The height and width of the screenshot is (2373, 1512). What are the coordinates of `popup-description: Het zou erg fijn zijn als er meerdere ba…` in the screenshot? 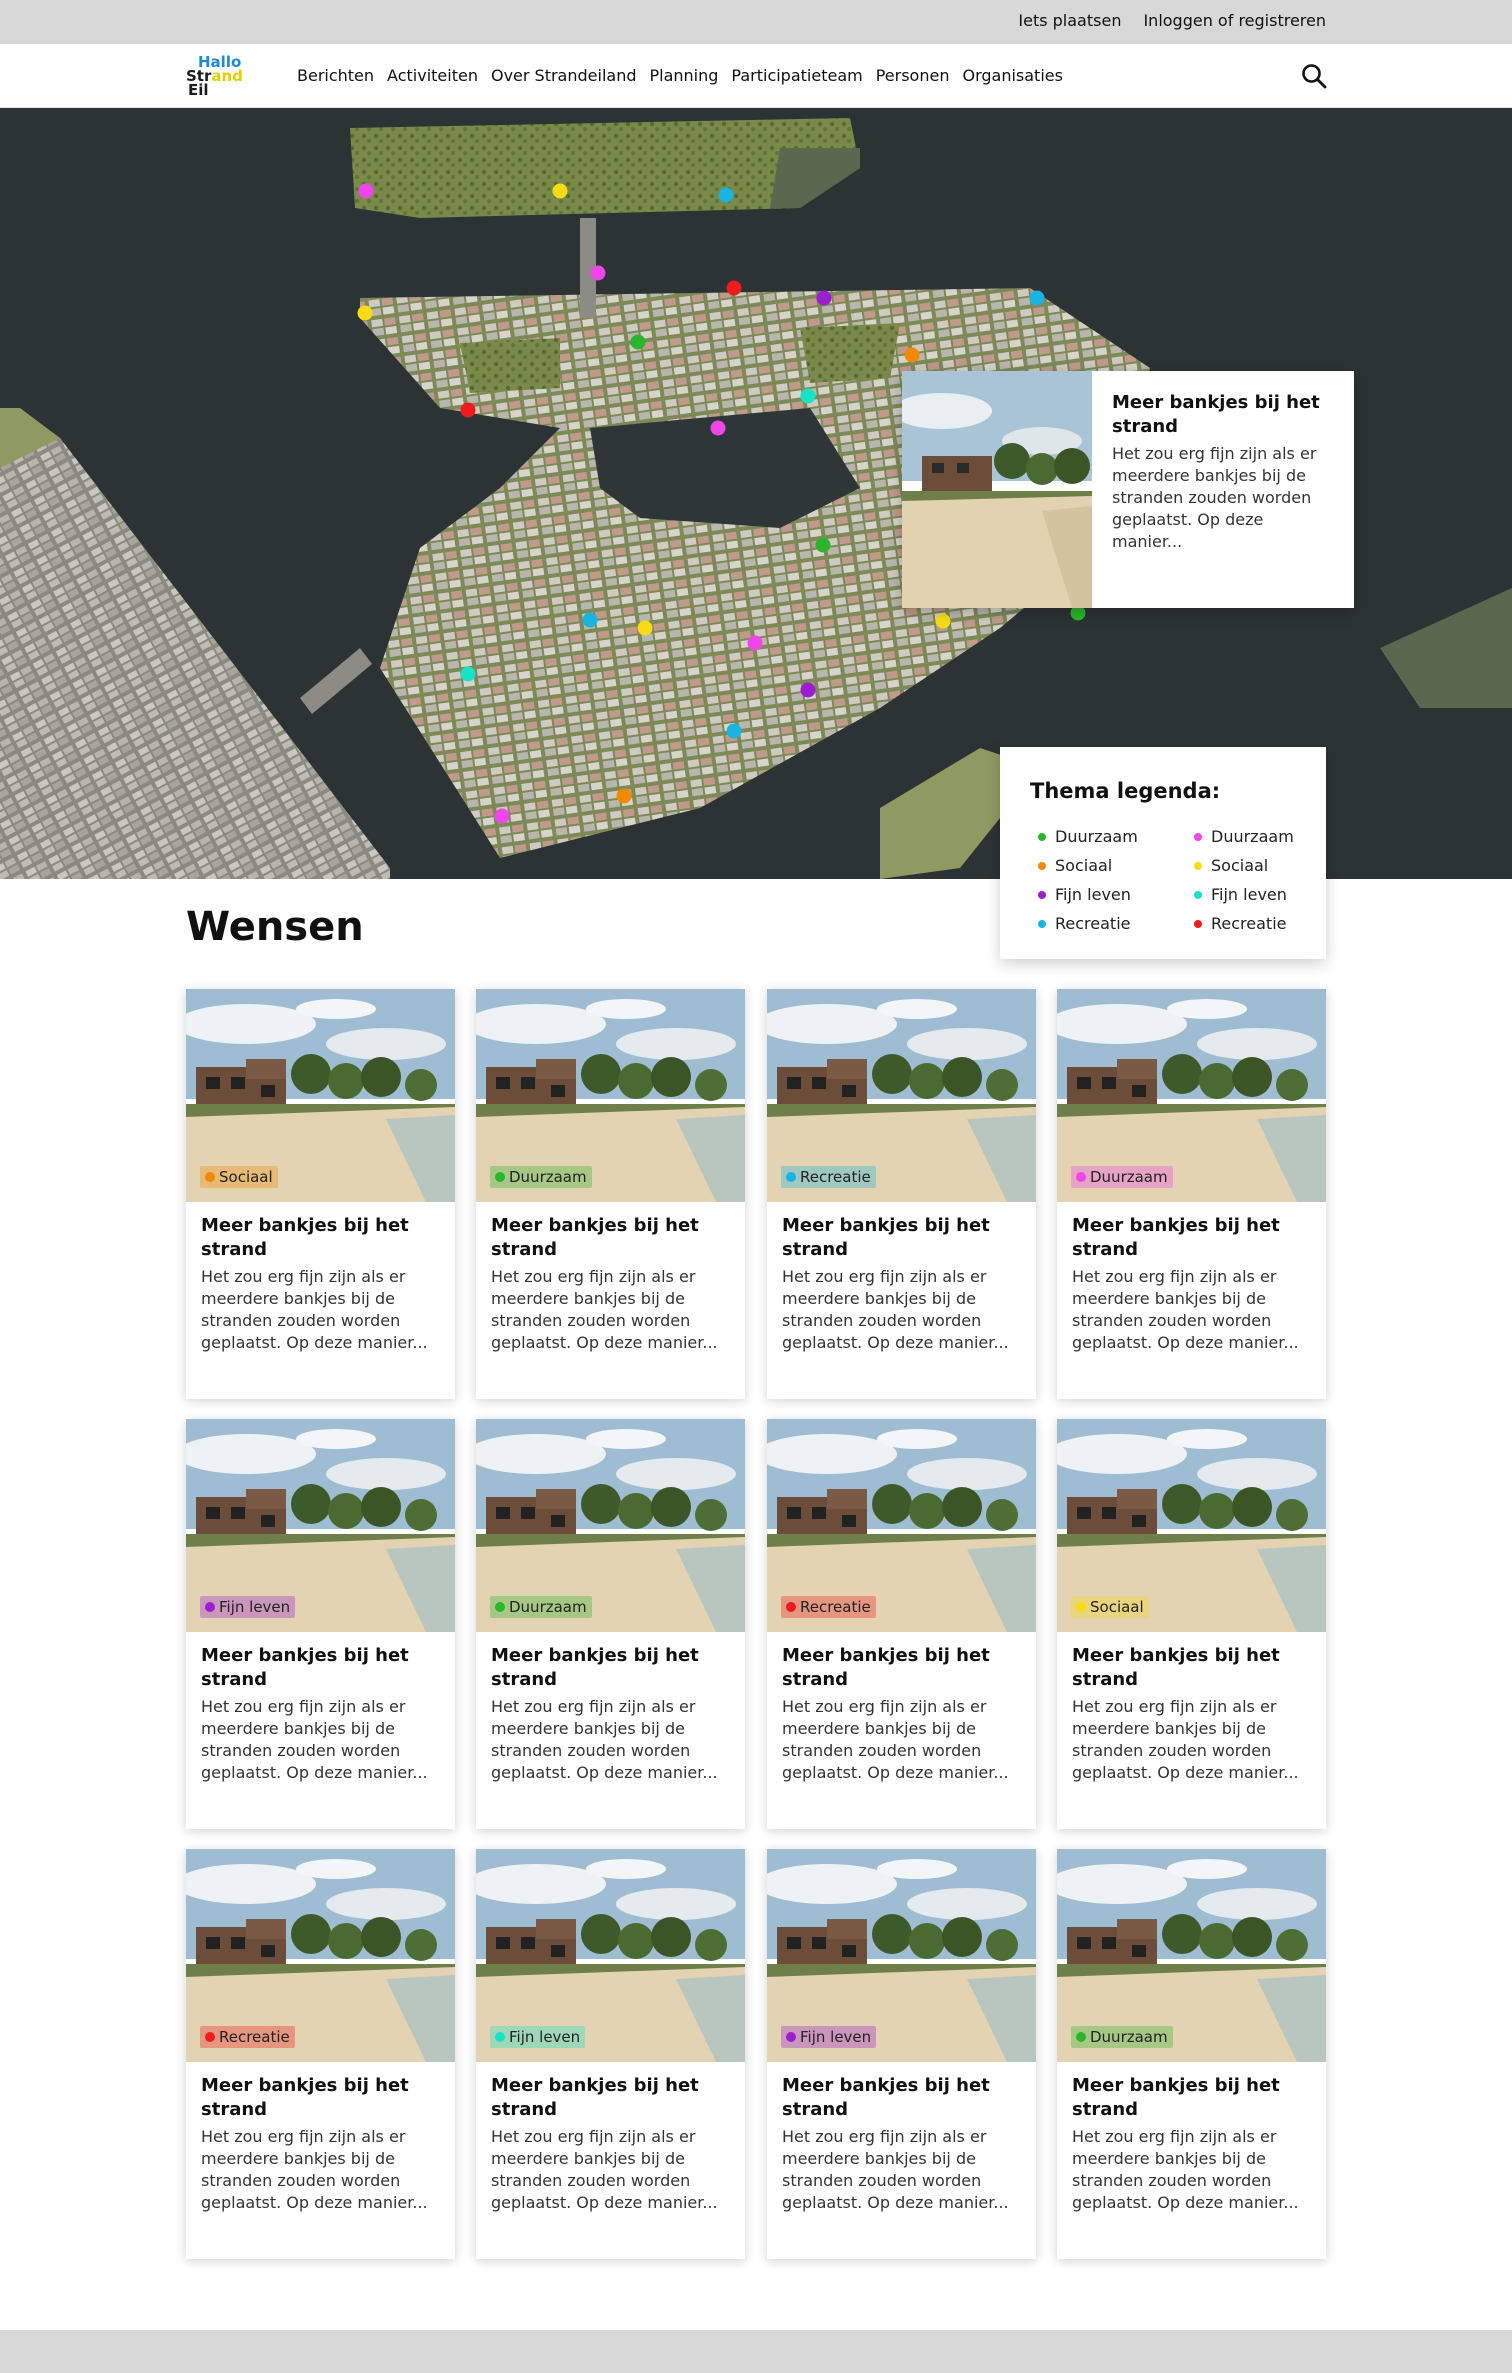 It's located at (1214, 497).